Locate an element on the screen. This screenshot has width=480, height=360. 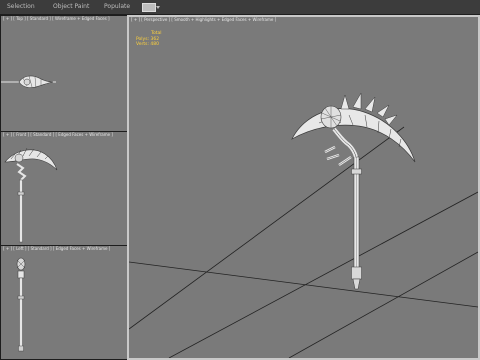
scythe-top-view is located at coordinates (28, 82).